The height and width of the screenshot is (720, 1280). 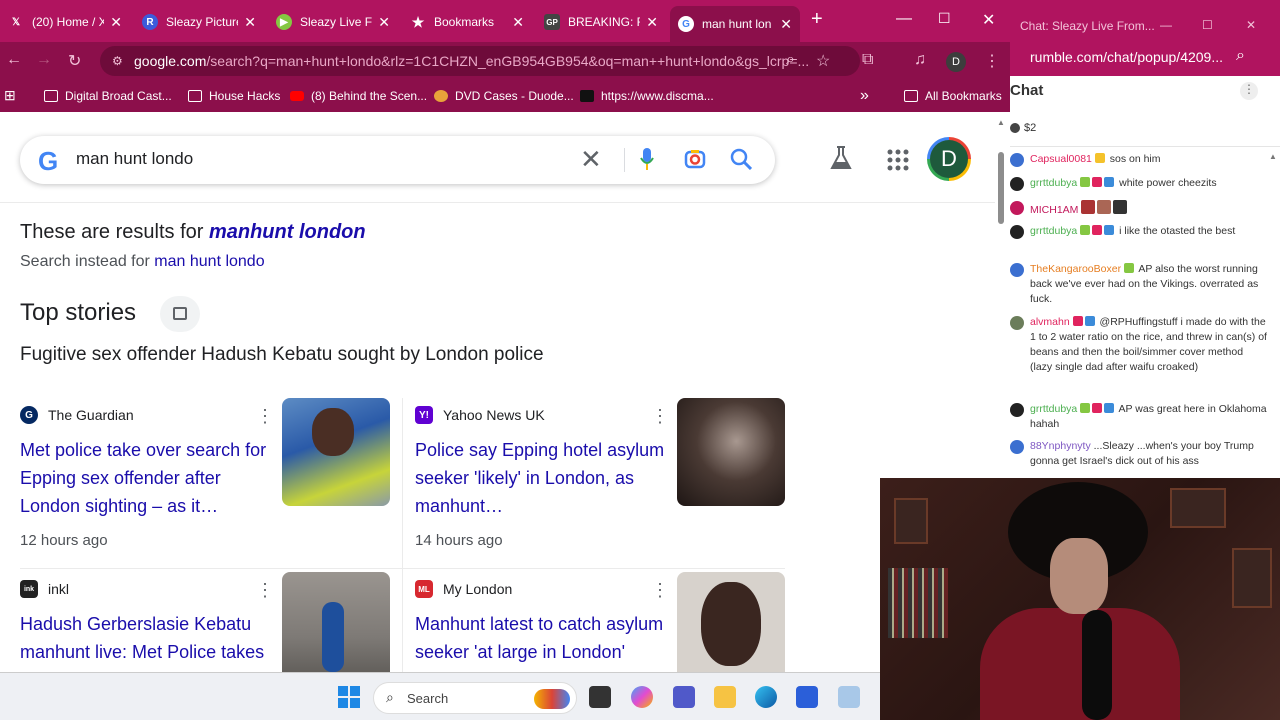 What do you see at coordinates (180, 314) in the screenshot?
I see `stories-expand-button` at bounding box center [180, 314].